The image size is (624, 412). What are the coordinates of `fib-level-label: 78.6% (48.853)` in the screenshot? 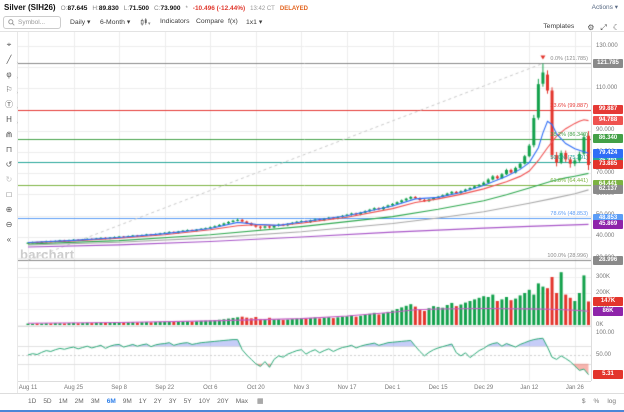 It's located at (569, 214).